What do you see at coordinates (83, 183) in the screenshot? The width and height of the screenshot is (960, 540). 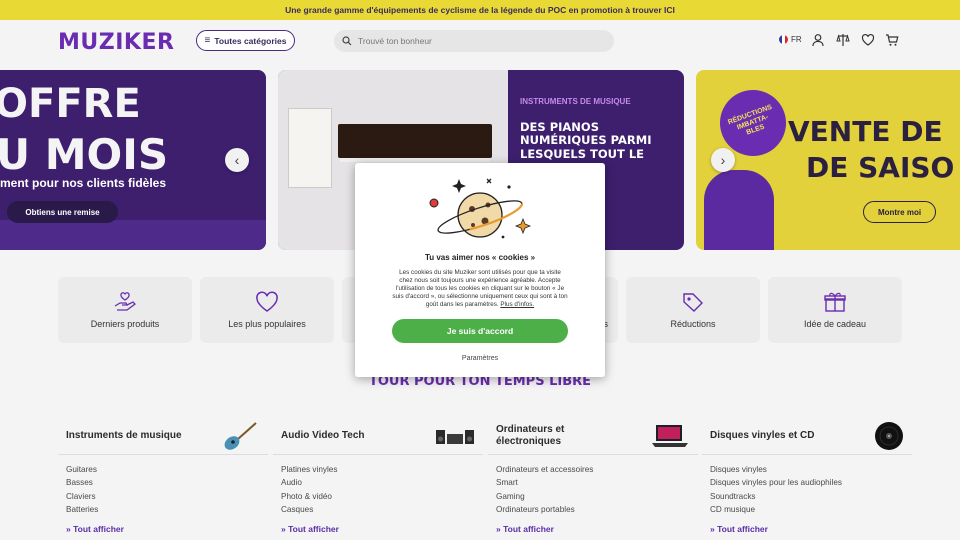 I see `banner-left-subtitle: ment pour nos clients fidèles` at bounding box center [83, 183].